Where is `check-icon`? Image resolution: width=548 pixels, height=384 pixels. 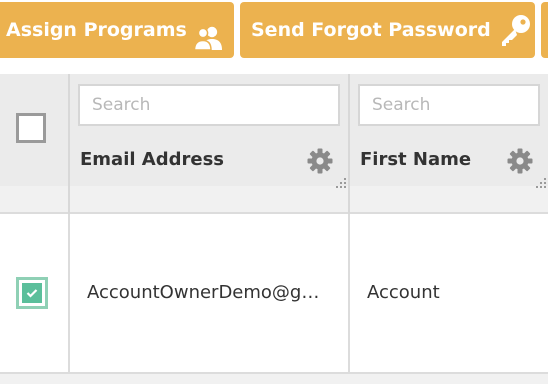 check-icon is located at coordinates (32, 293).